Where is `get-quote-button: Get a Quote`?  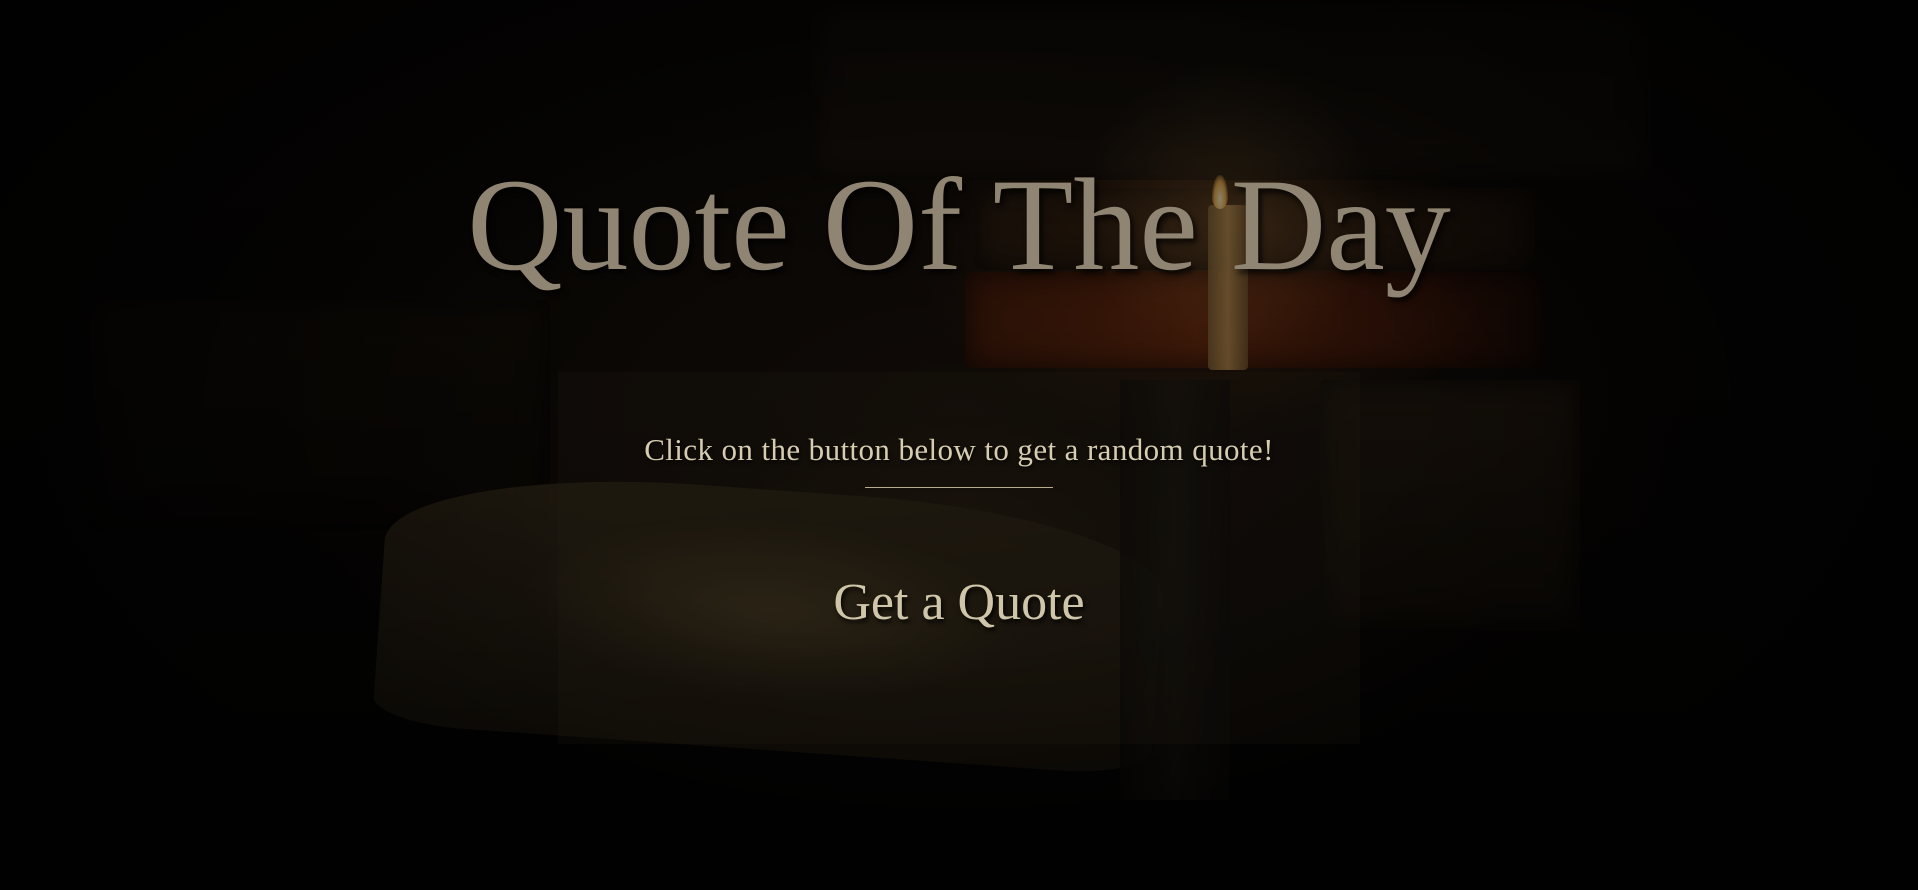
get-quote-button: Get a Quote is located at coordinates (959, 603).